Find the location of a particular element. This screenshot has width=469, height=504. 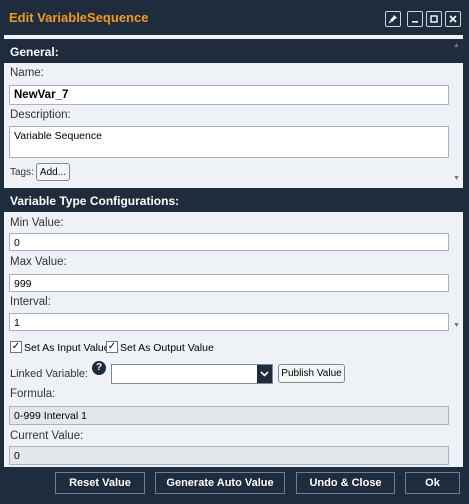

current-value-label: Current Value: is located at coordinates (47, 436).